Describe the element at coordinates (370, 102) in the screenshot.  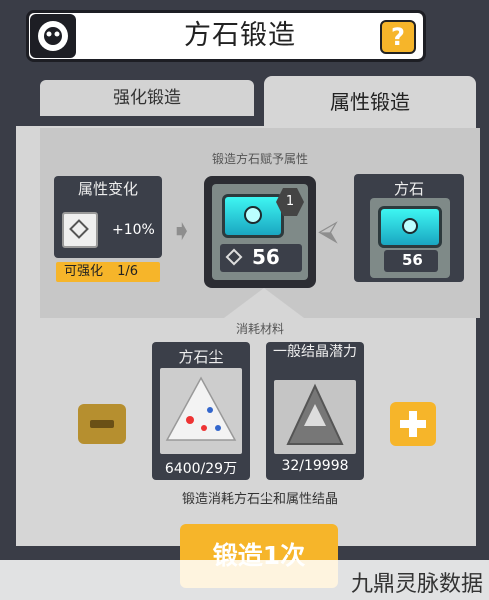
I see `tab-attribute-forge: 属性锻造` at that location.